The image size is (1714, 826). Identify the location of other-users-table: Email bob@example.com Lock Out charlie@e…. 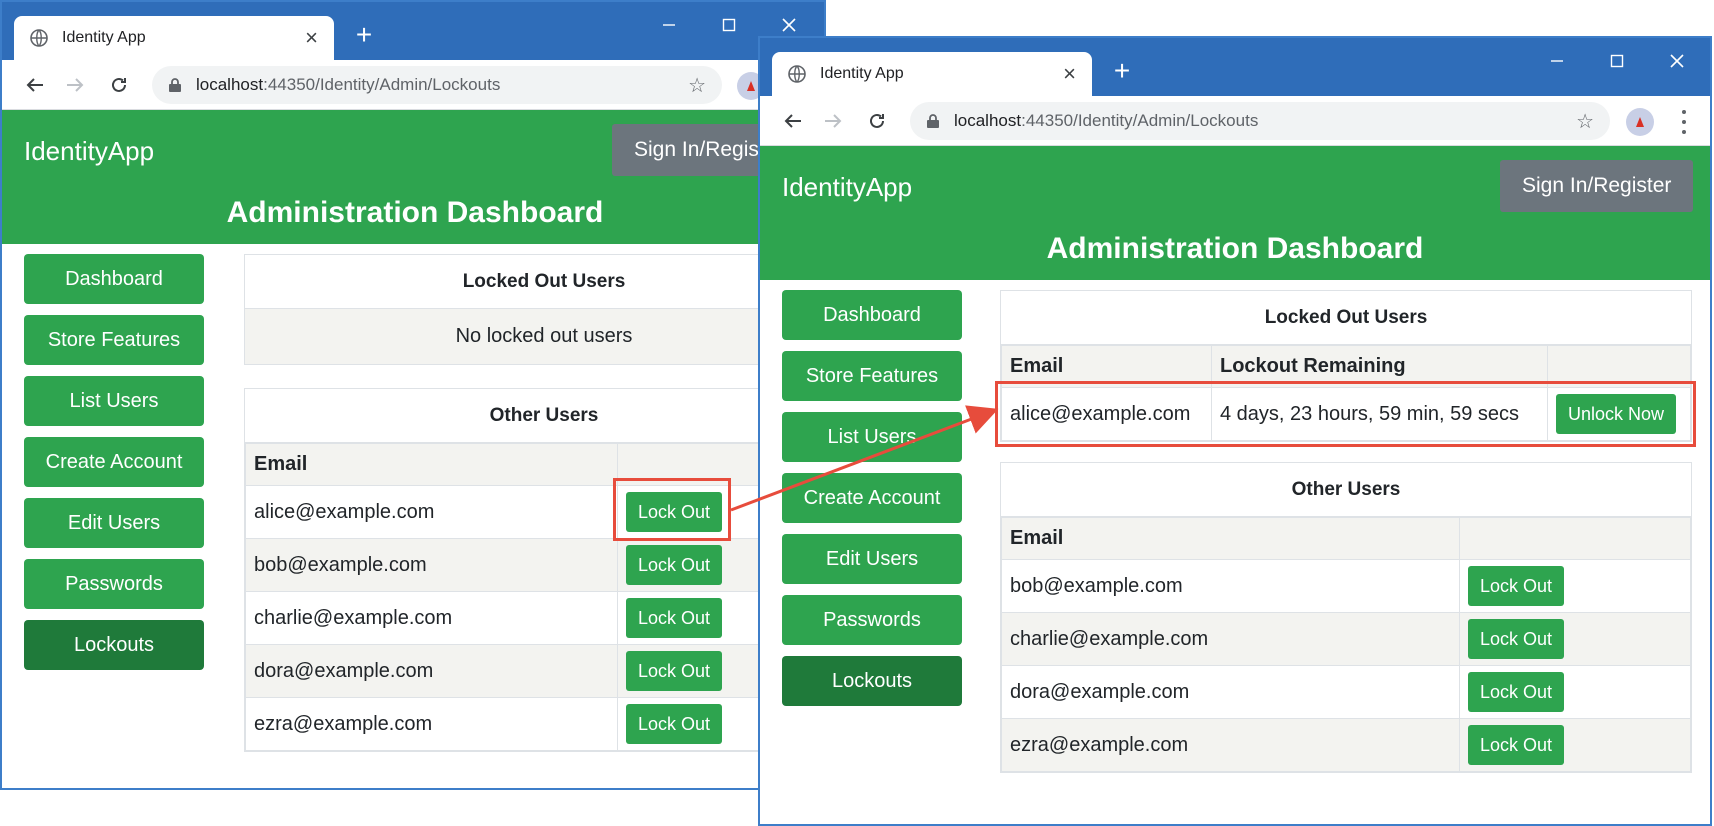
(1346, 644).